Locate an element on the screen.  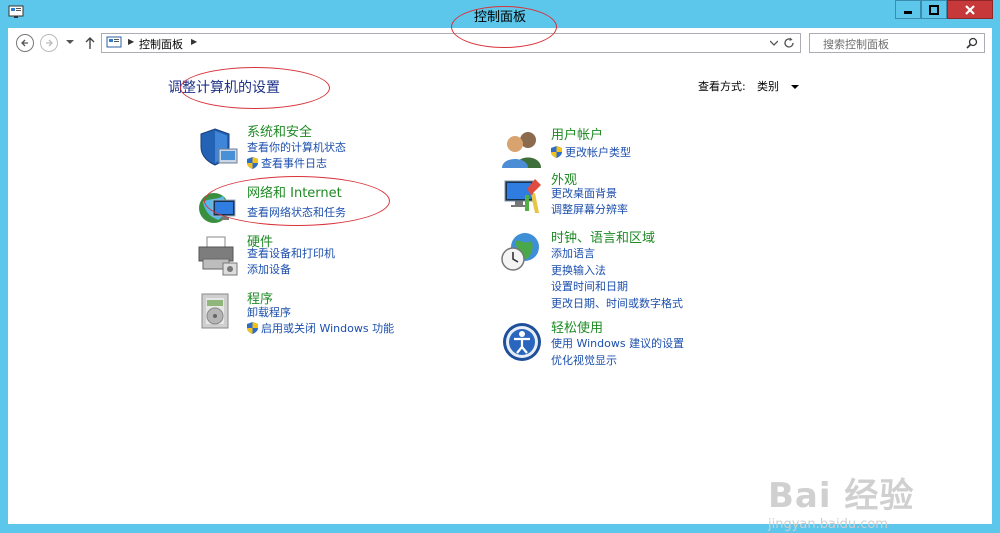
view-by-value: 类别 is located at coordinates (768, 86).